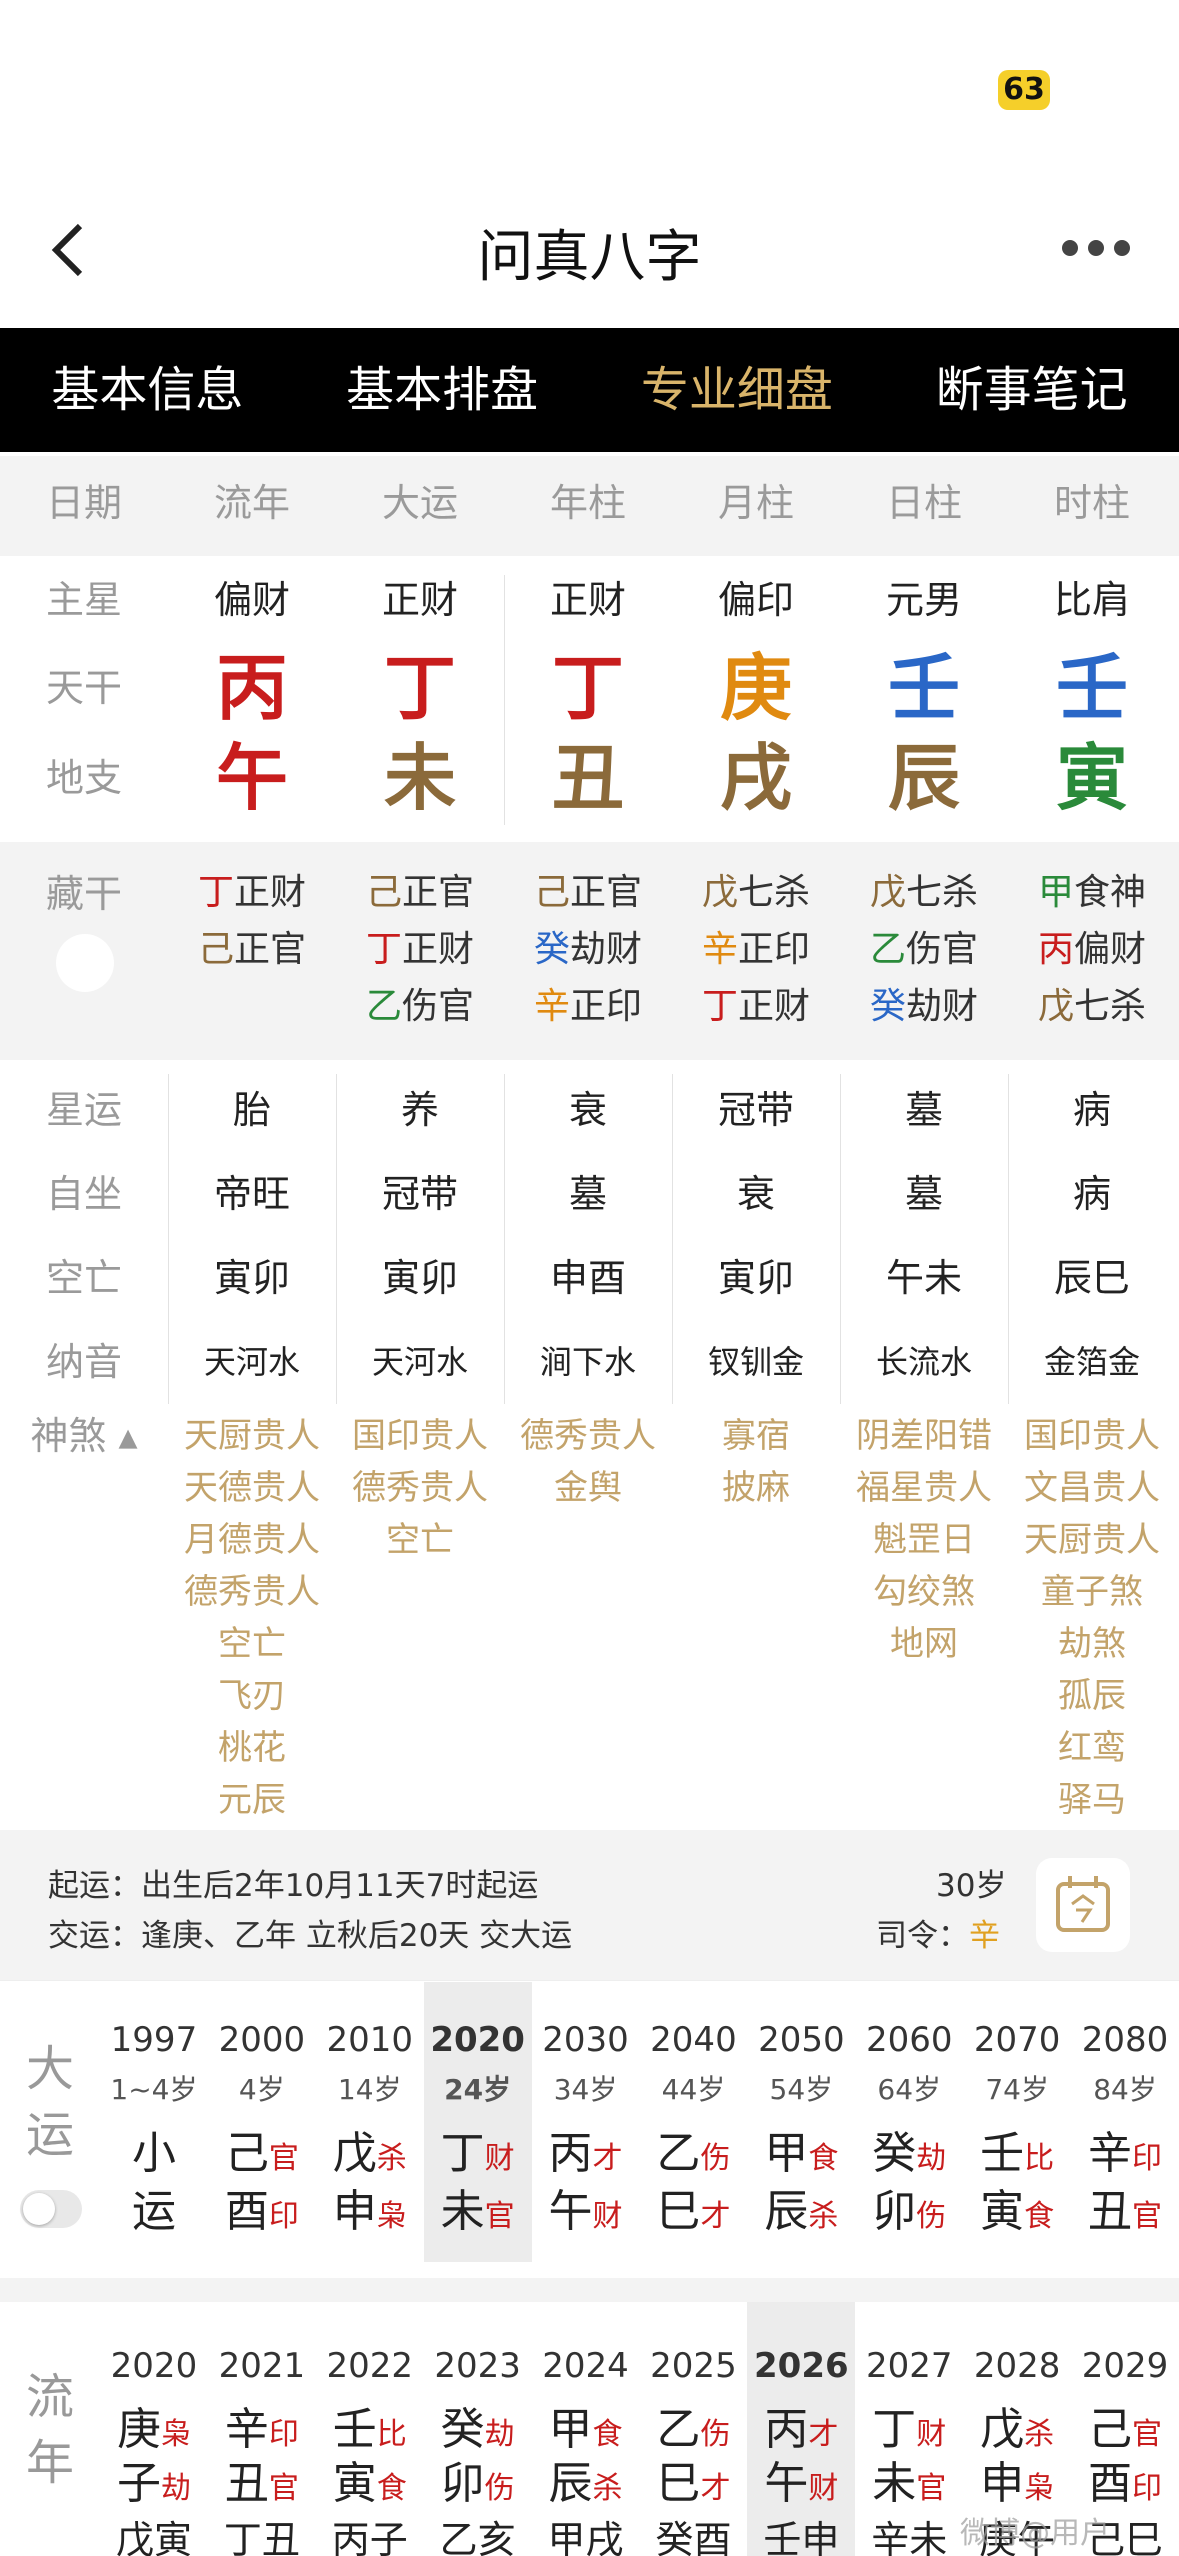  What do you see at coordinates (369, 2153) in the screenshot?
I see `dayun-ganzhi: 戊杀` at bounding box center [369, 2153].